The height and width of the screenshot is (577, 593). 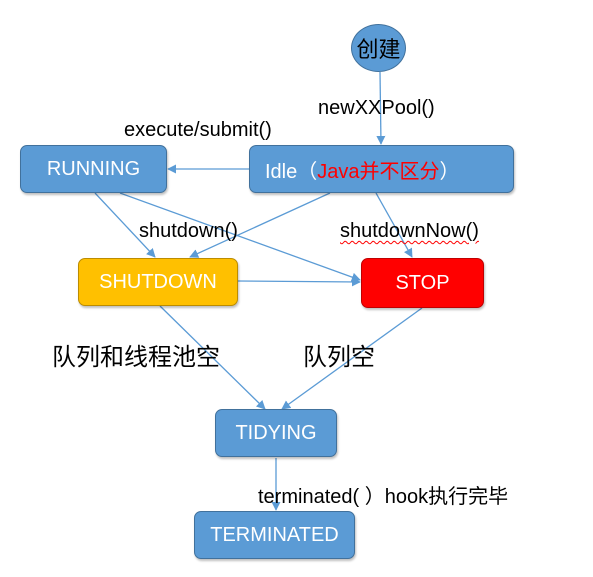 I want to click on node-stop-label: STOP, so click(x=422, y=282).